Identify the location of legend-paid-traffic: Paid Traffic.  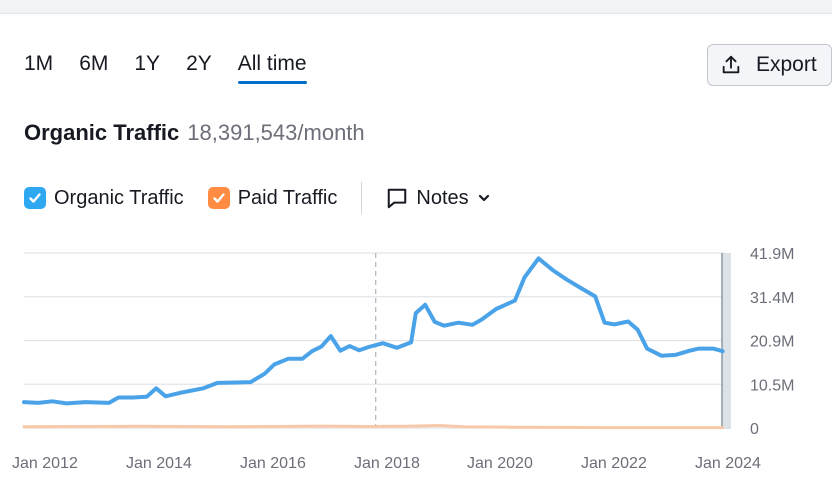
(272, 198).